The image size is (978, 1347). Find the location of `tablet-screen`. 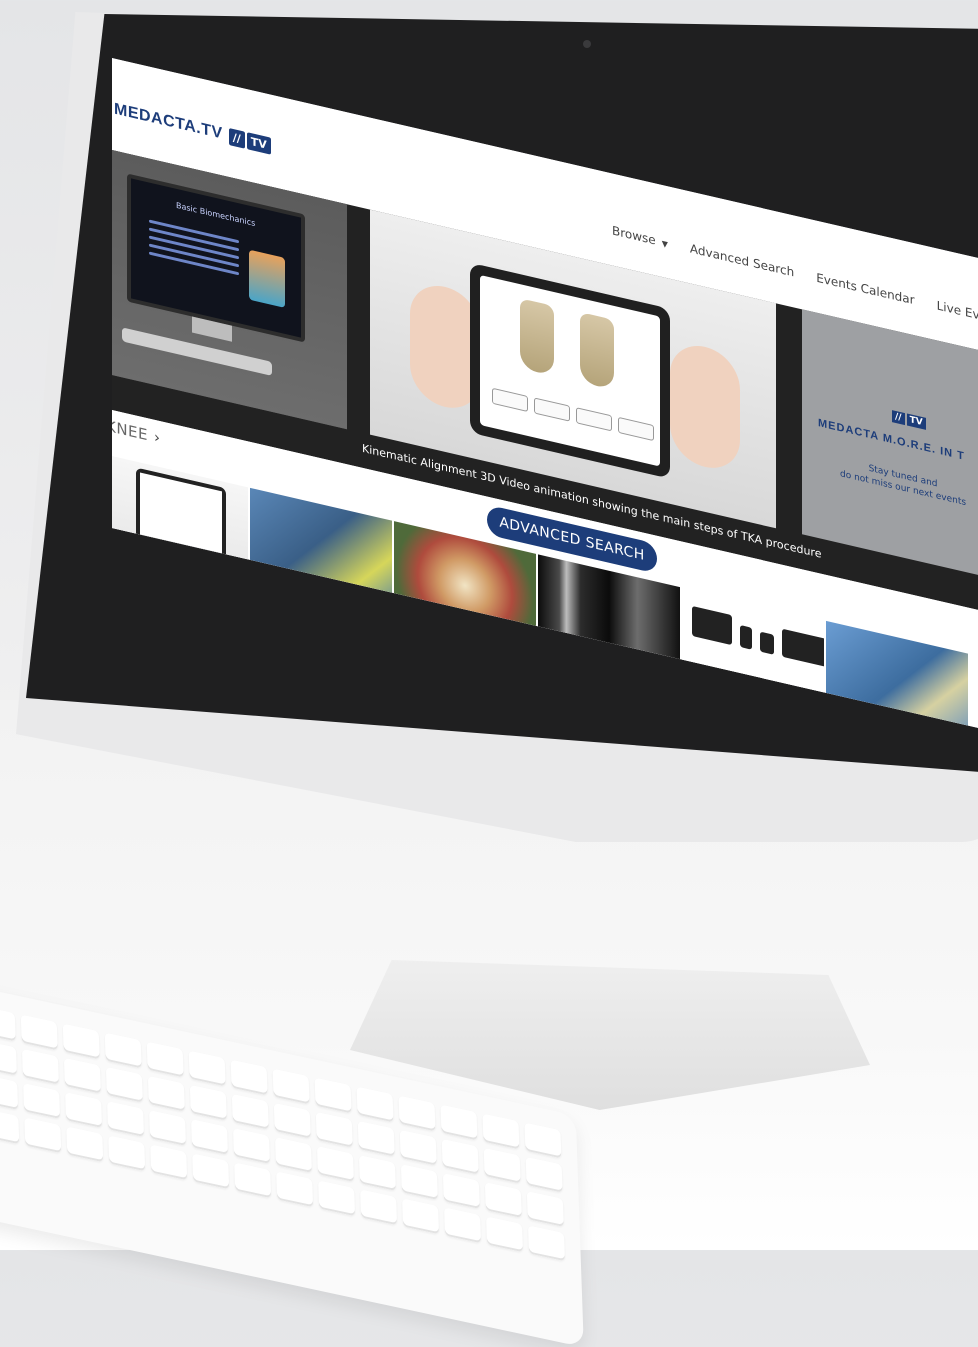

tablet-screen is located at coordinates (570, 370).